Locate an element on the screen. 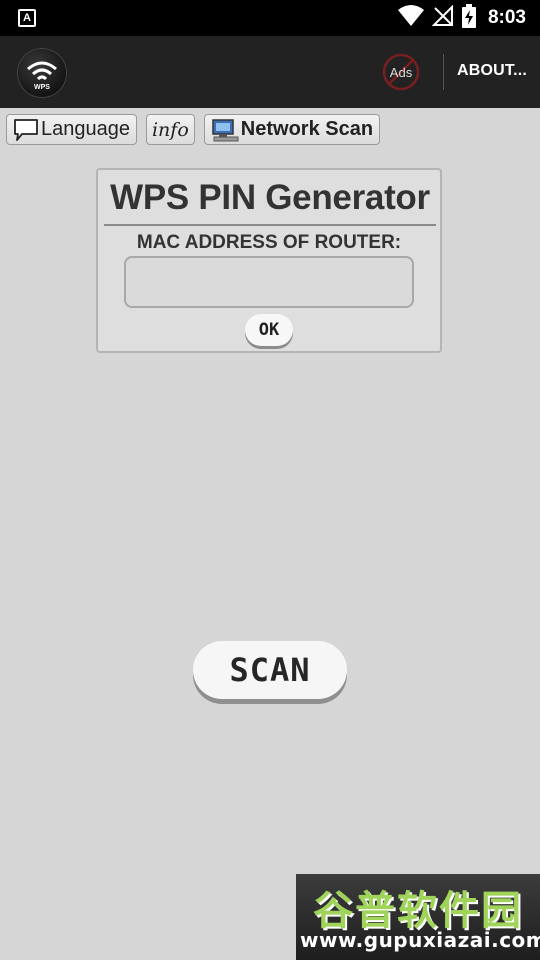 The image size is (540, 960). network-scan-button: Network Scan is located at coordinates (292, 129).